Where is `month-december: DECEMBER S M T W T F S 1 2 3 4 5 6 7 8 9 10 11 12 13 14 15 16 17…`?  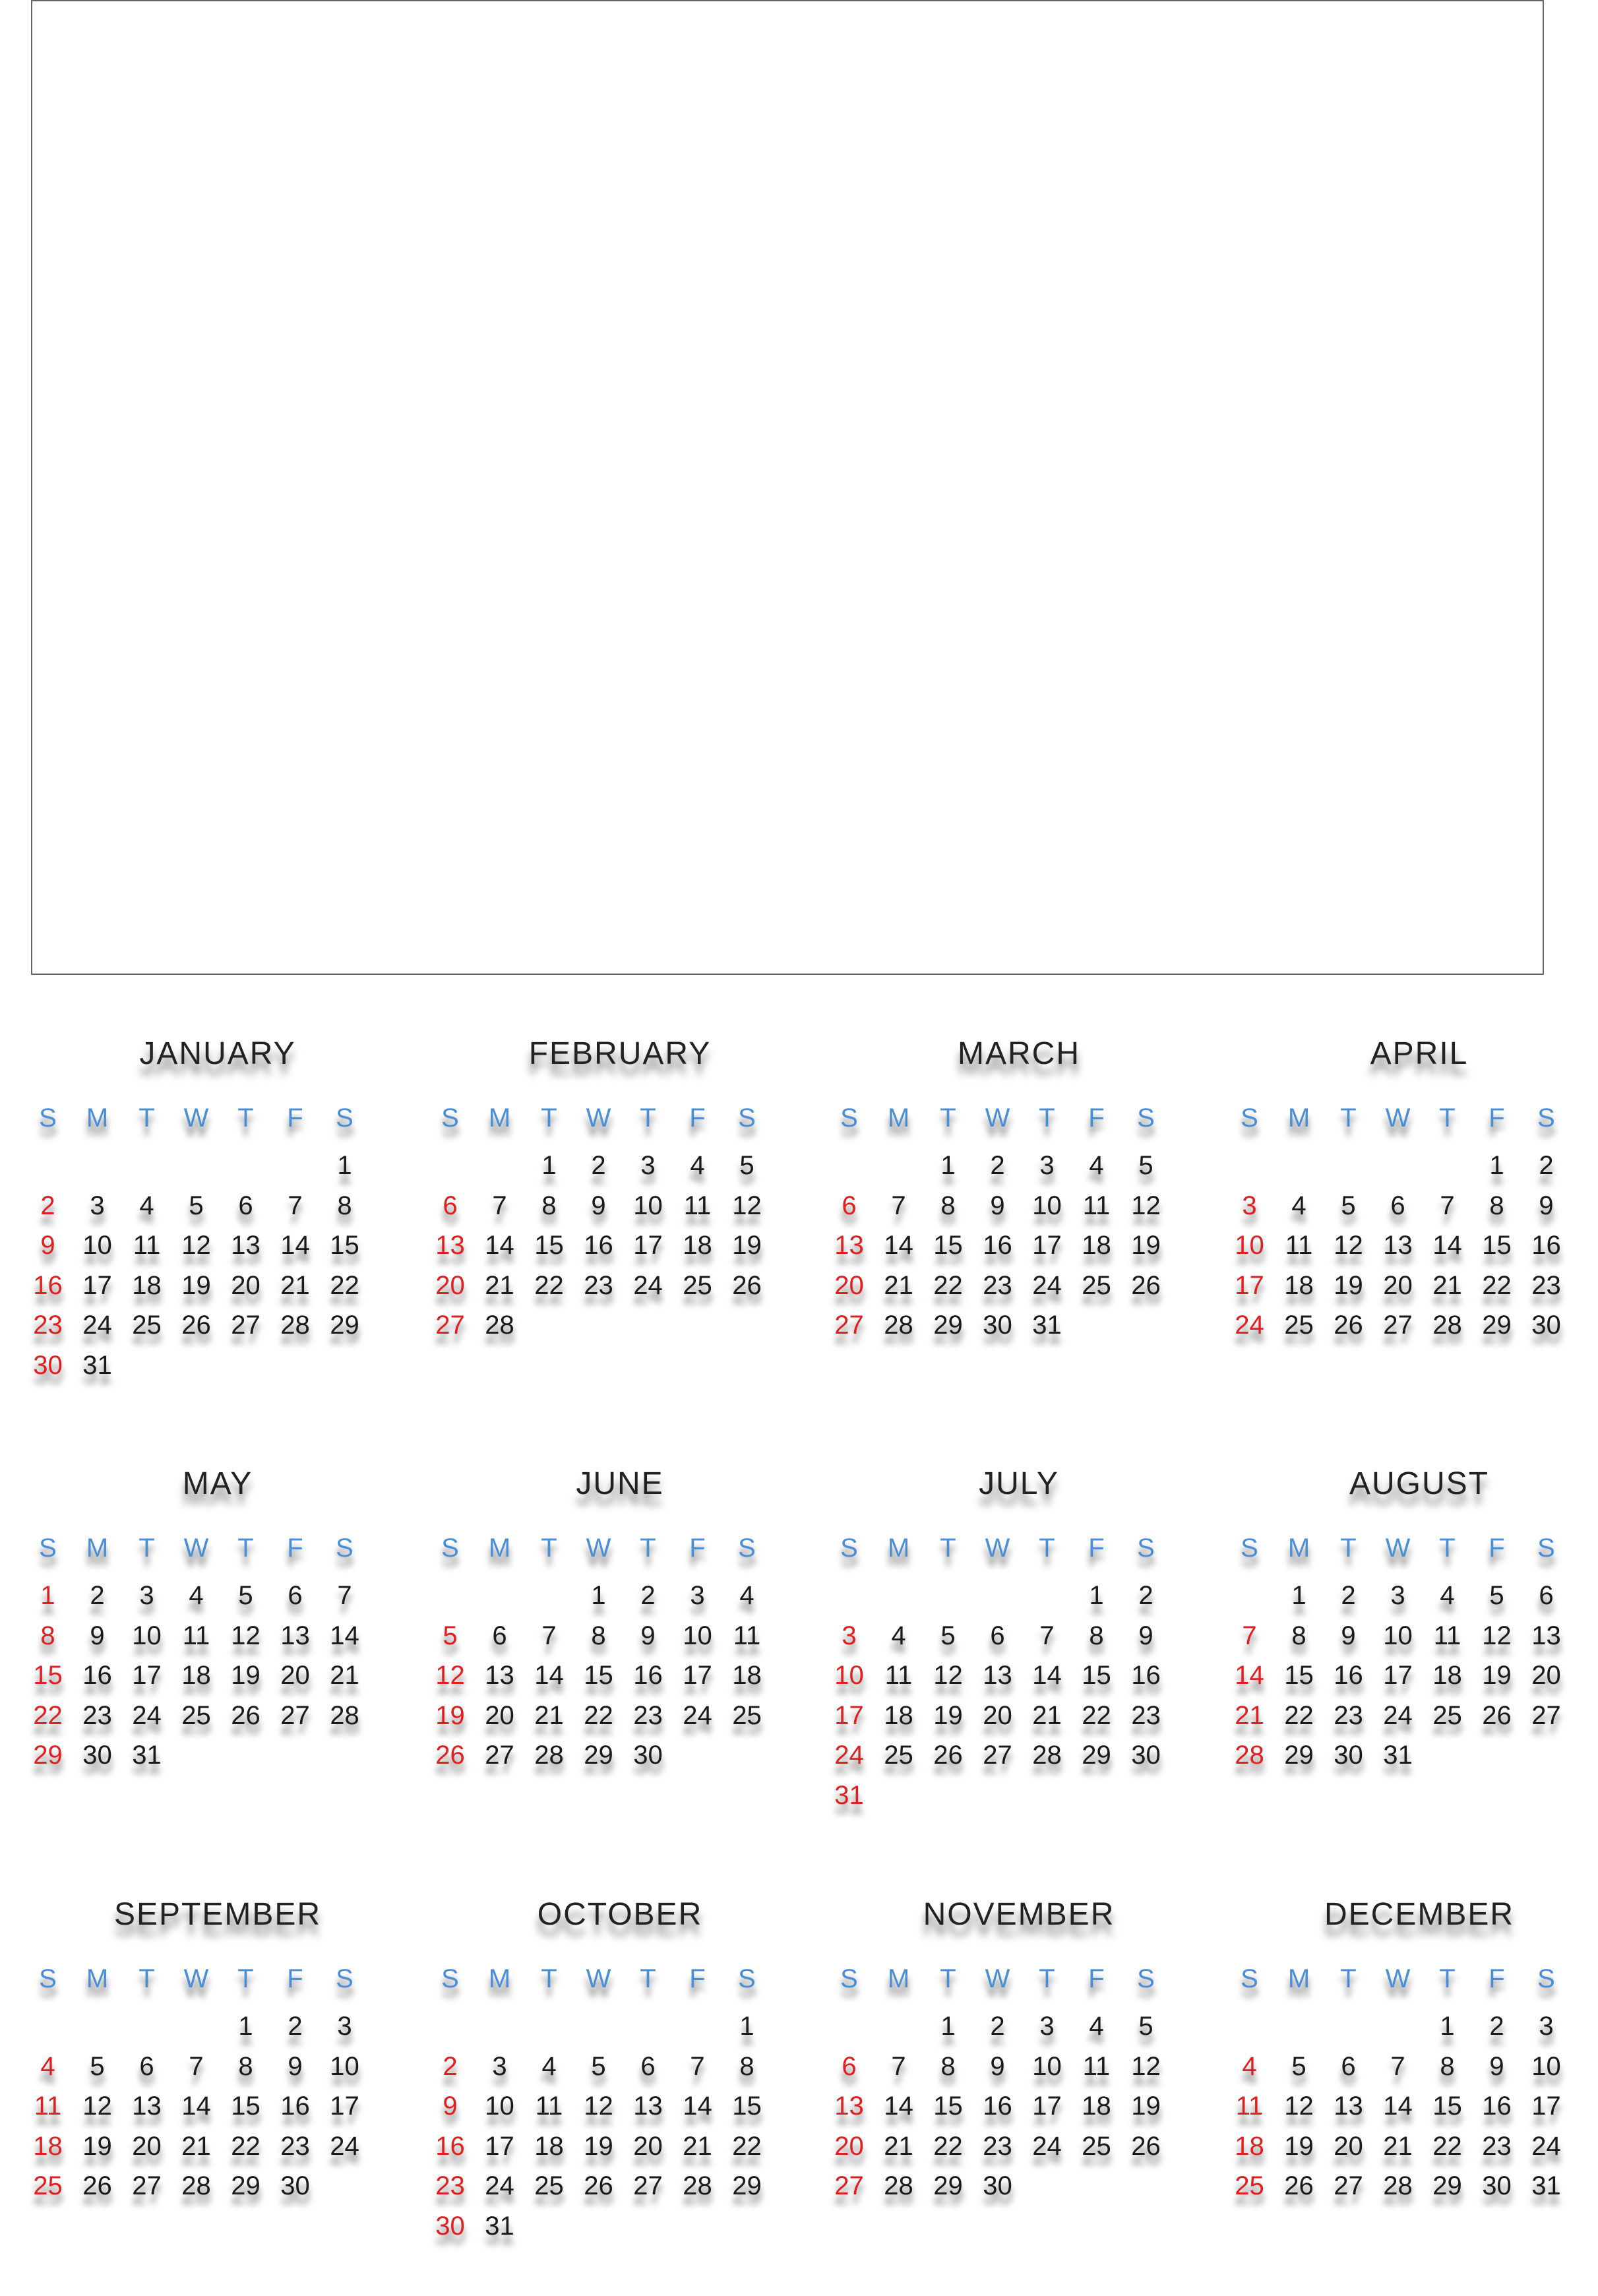 month-december: DECEMBER S M T W T F S 1 2 3 4 5 6 7 8 9 10 11 12 13 14 15 16 17… is located at coordinates (1411, 2081).